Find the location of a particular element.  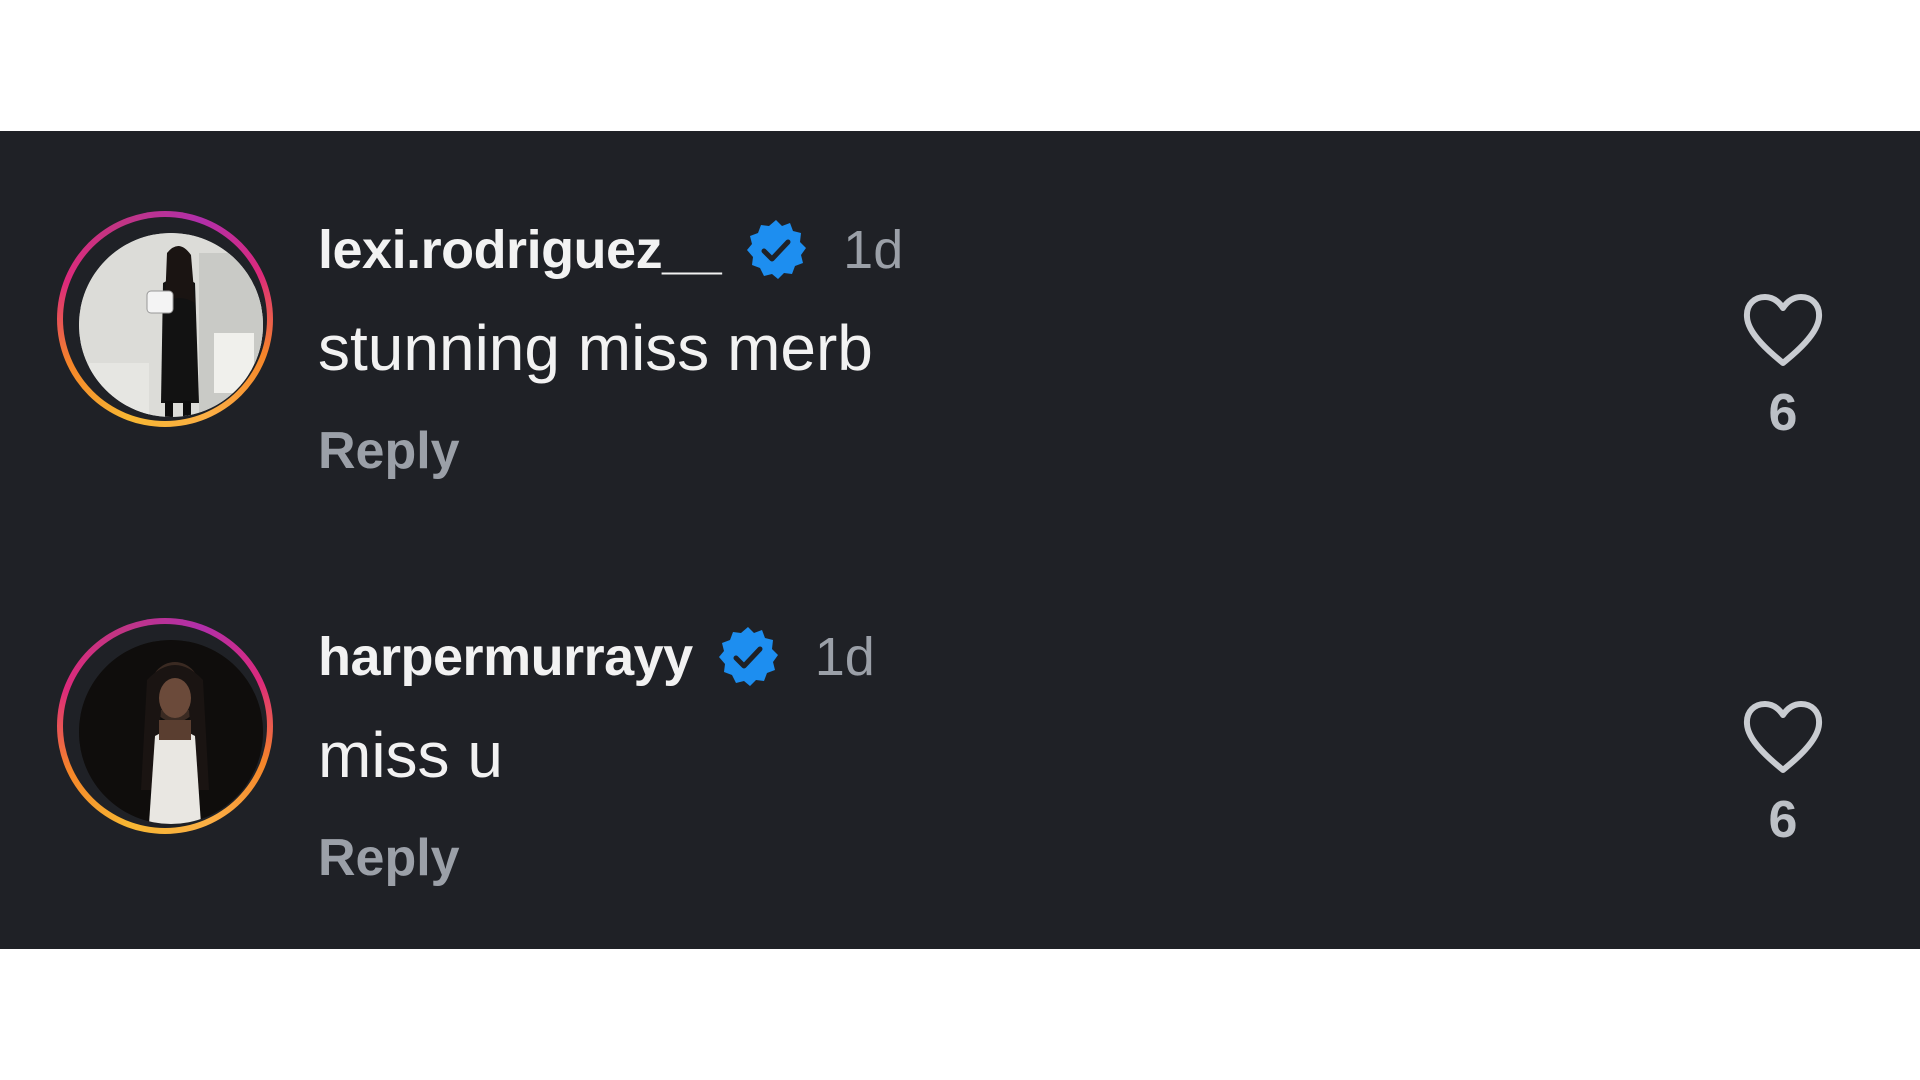

comment-header: lexi.rodriguez__ 1d is located at coordinates (610, 250).